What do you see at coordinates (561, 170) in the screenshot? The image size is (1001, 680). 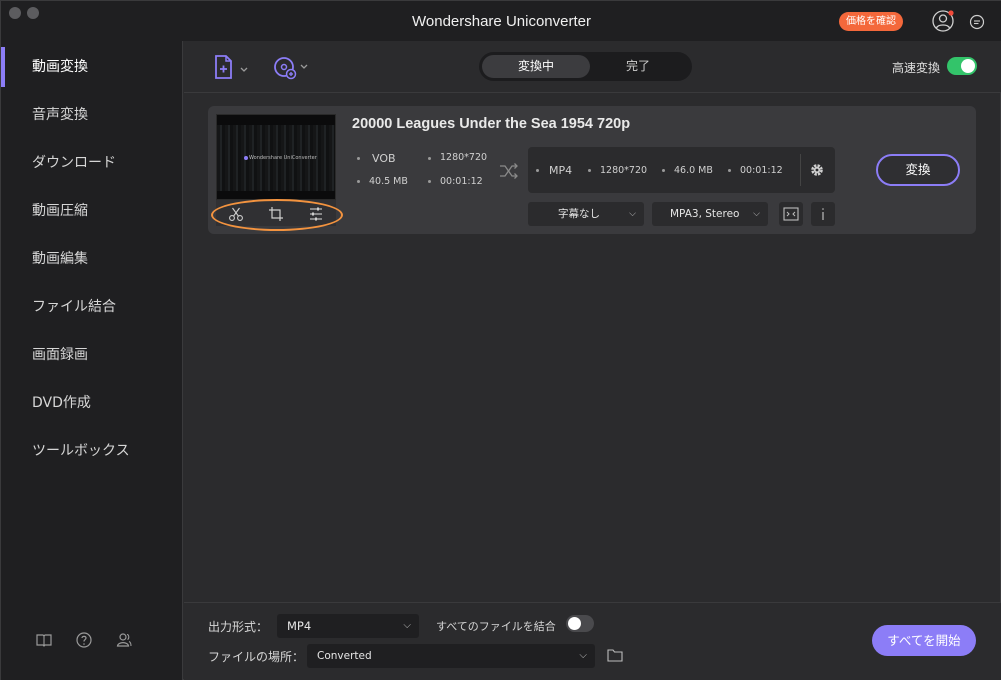 I see `target-format: MP4` at bounding box center [561, 170].